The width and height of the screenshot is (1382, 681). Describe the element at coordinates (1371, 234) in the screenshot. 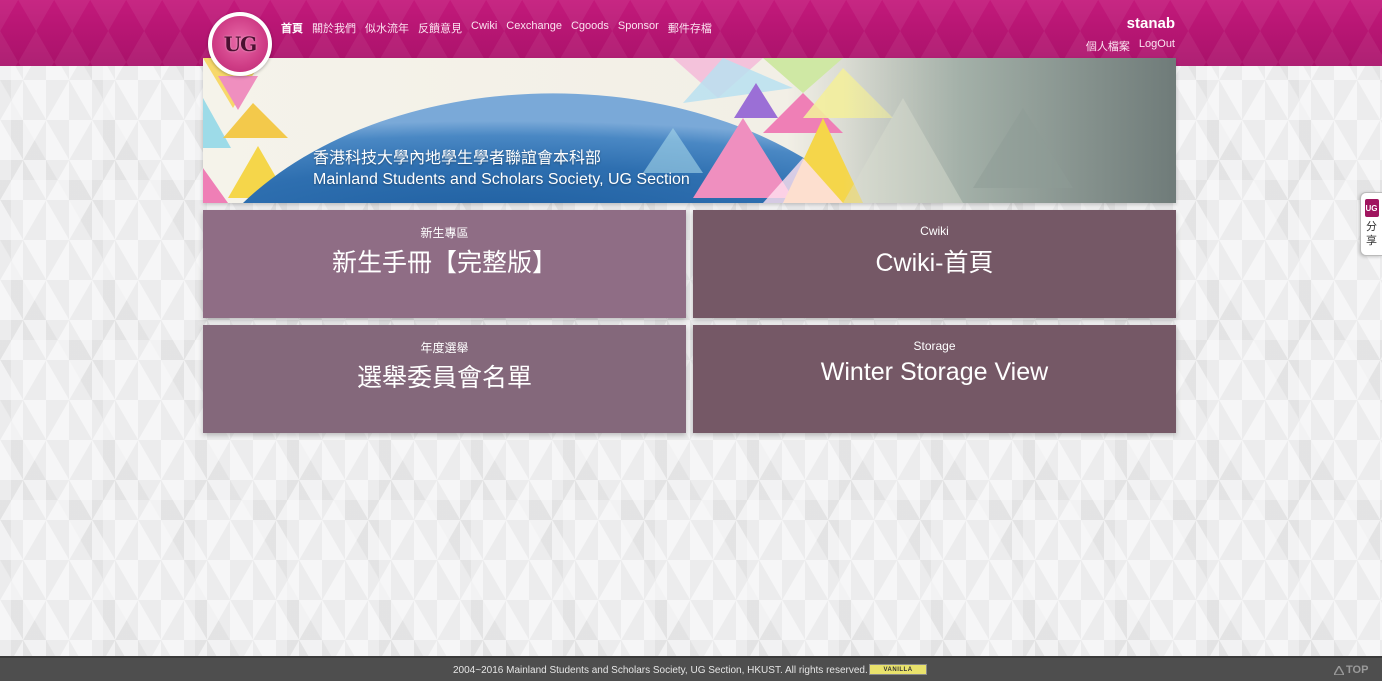

I see `share-label: 分享` at that location.